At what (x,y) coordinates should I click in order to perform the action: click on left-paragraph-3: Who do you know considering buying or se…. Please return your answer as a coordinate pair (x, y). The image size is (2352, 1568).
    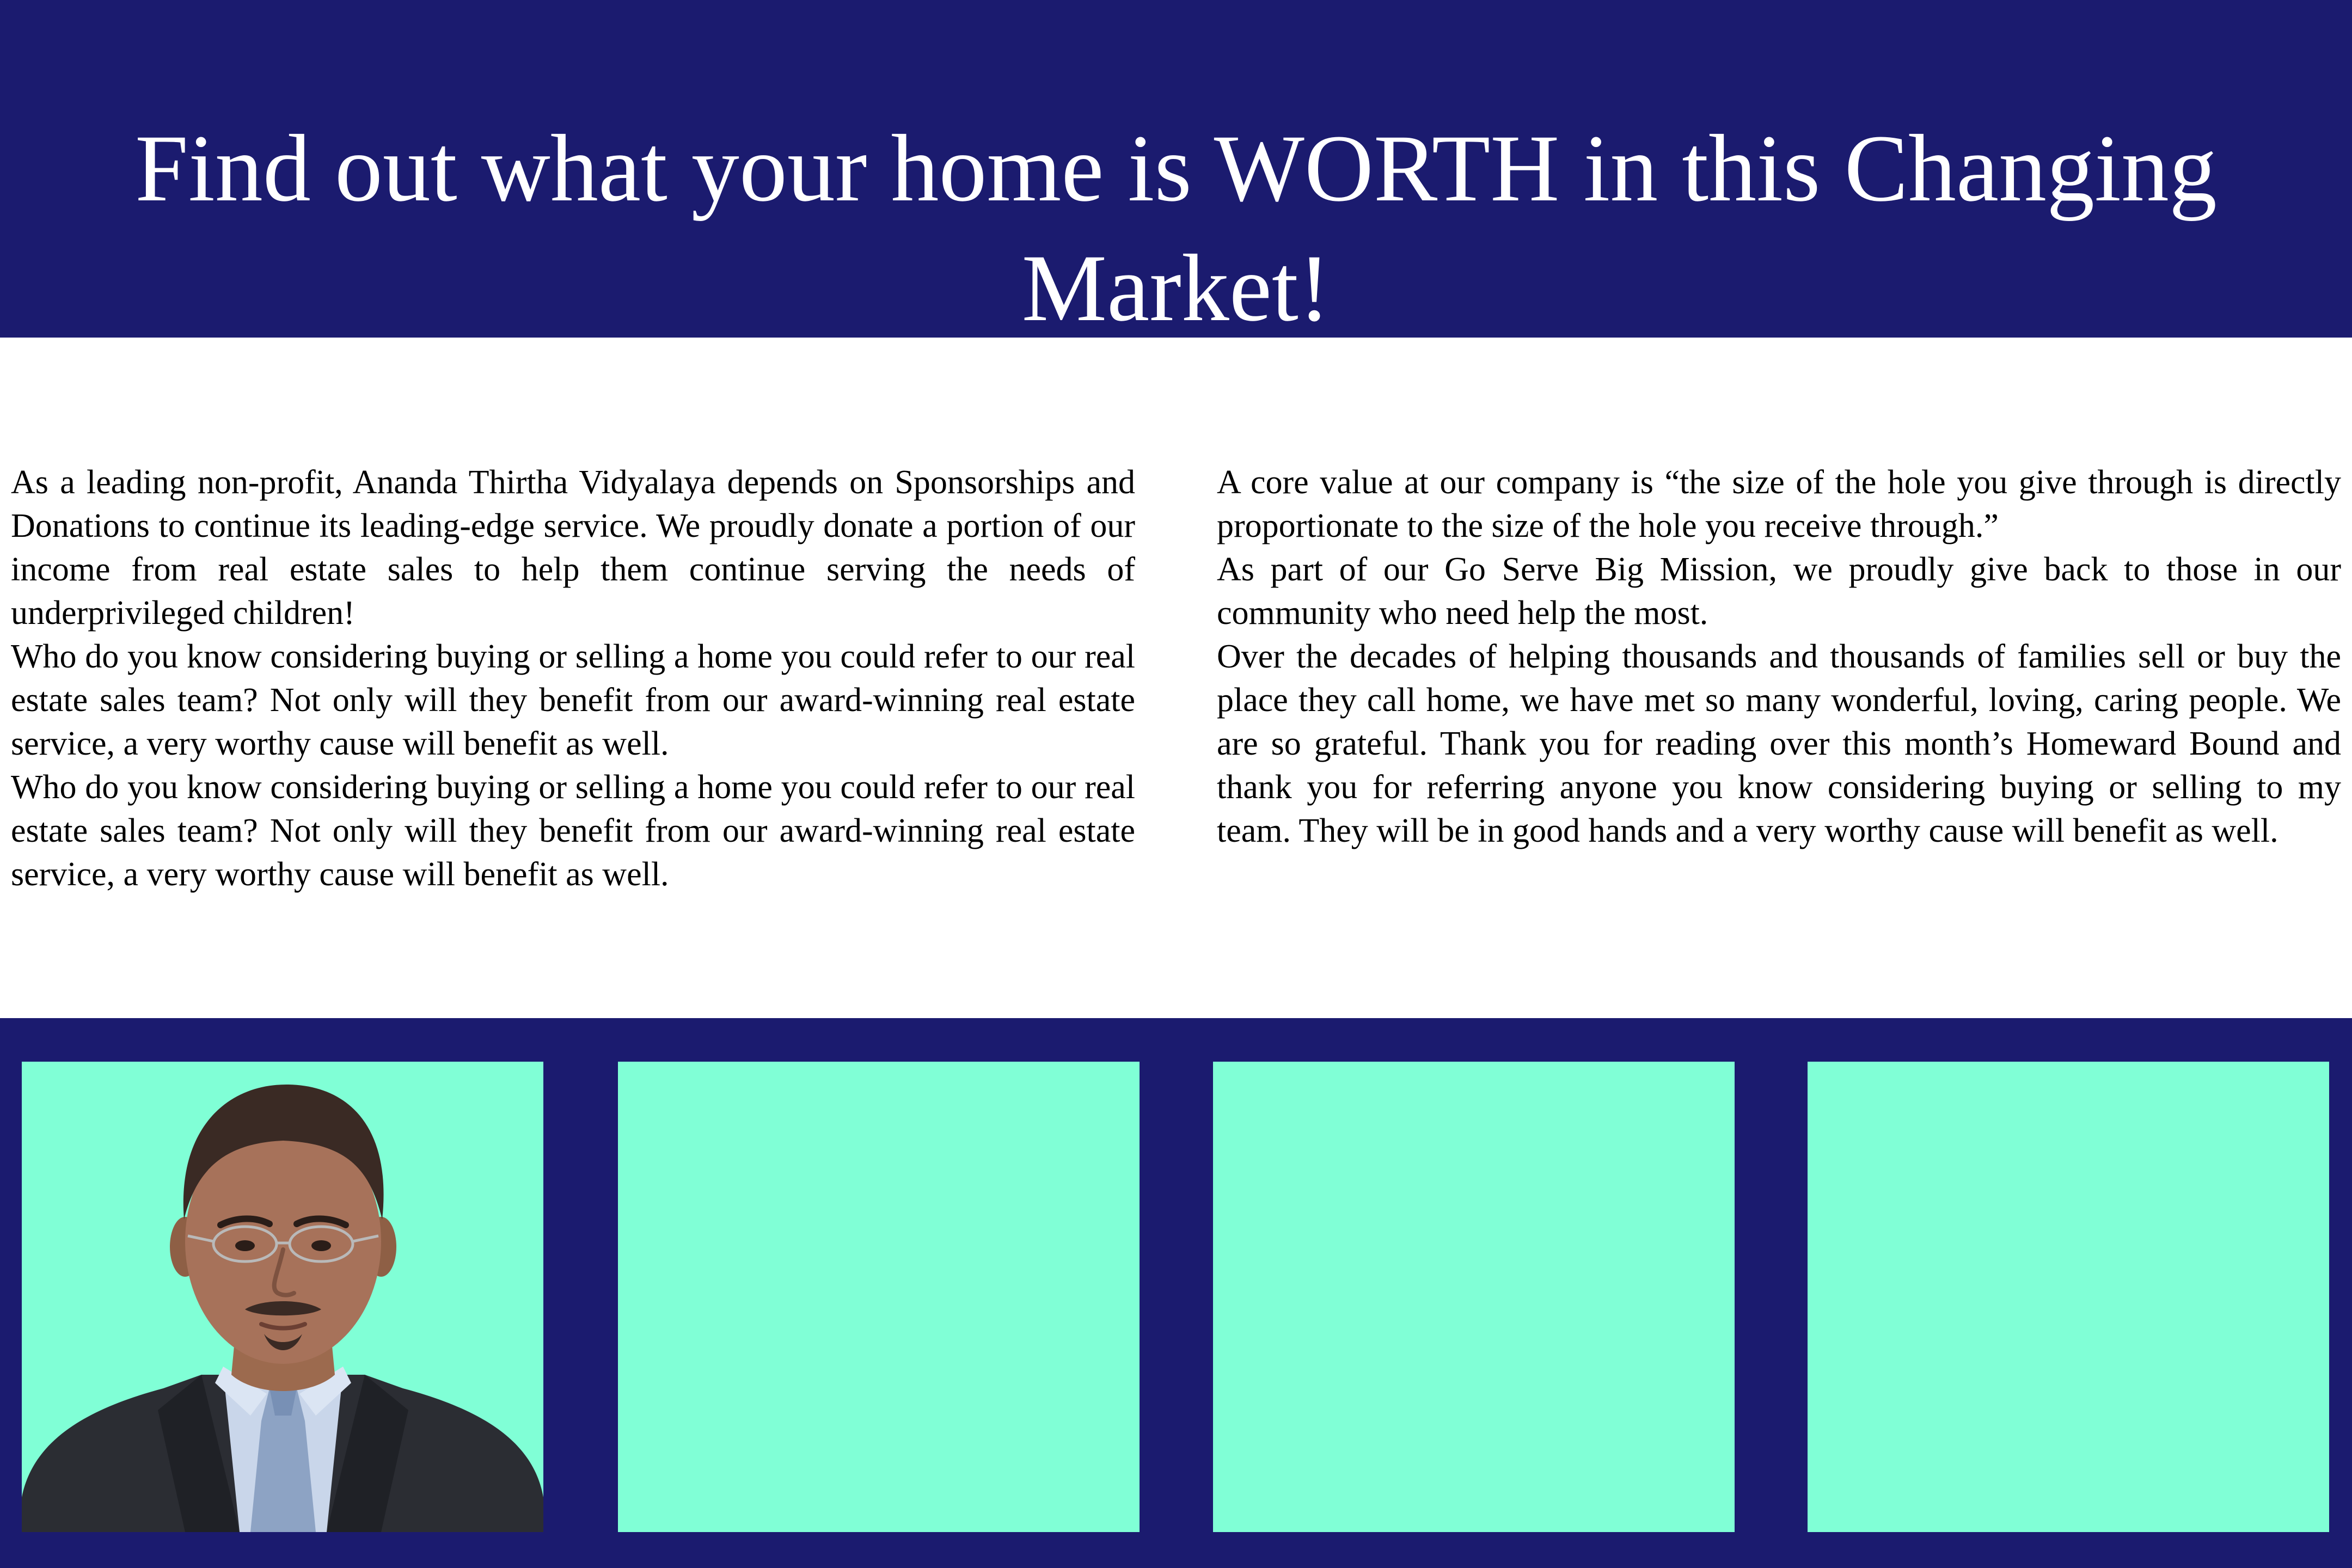
    Looking at the image, I should click on (573, 831).